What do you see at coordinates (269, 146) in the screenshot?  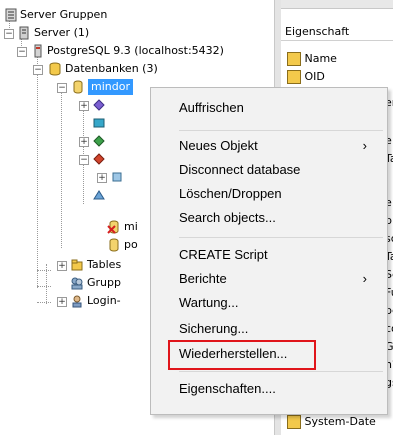 I see `menu-item-new-object: Neues Objekt ›` at bounding box center [269, 146].